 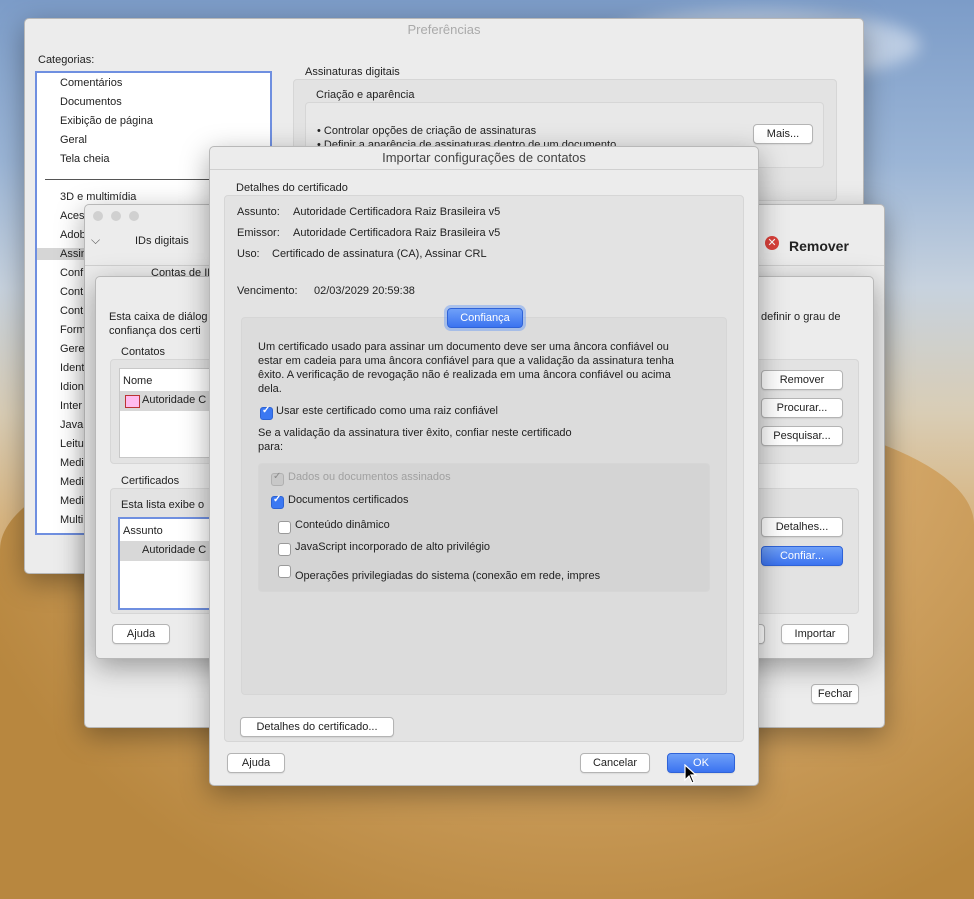 I want to click on traffic-lights, so click(x=116, y=217).